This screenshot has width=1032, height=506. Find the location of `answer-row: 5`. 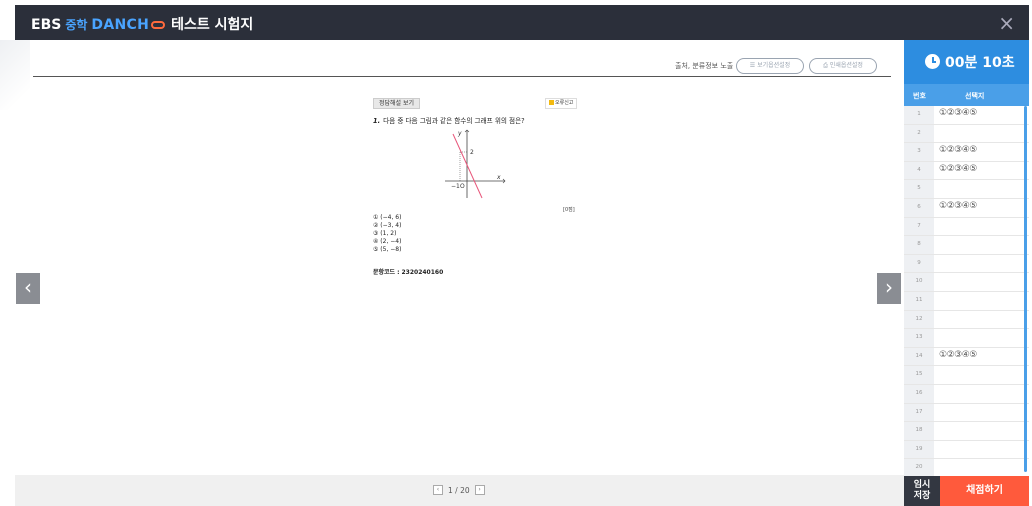

answer-row: 5 is located at coordinates (966, 189).